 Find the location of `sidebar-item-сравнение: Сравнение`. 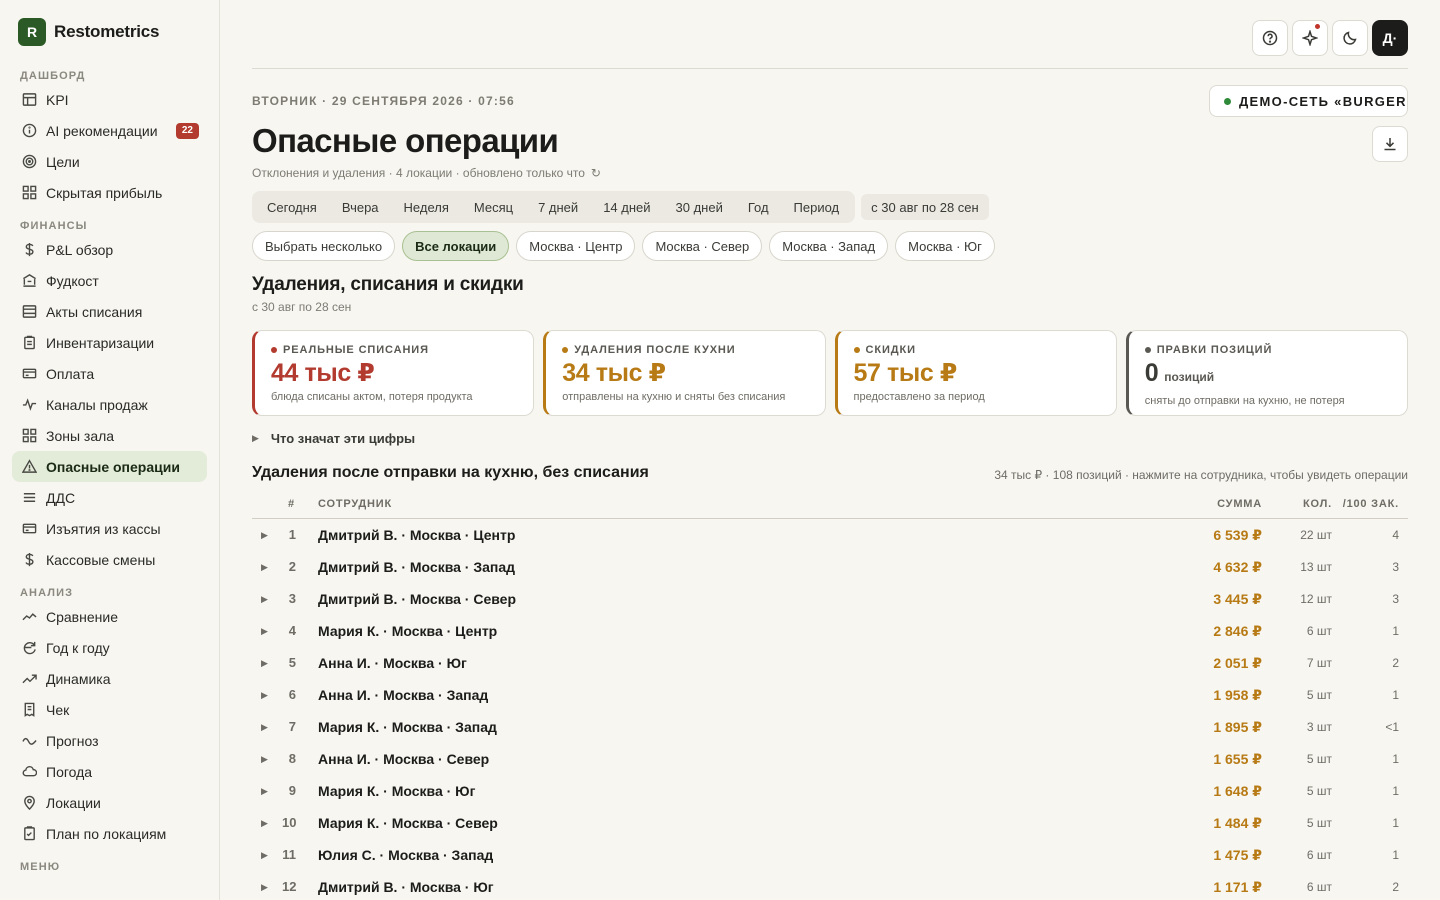

sidebar-item-сравнение: Сравнение is located at coordinates (109, 616).